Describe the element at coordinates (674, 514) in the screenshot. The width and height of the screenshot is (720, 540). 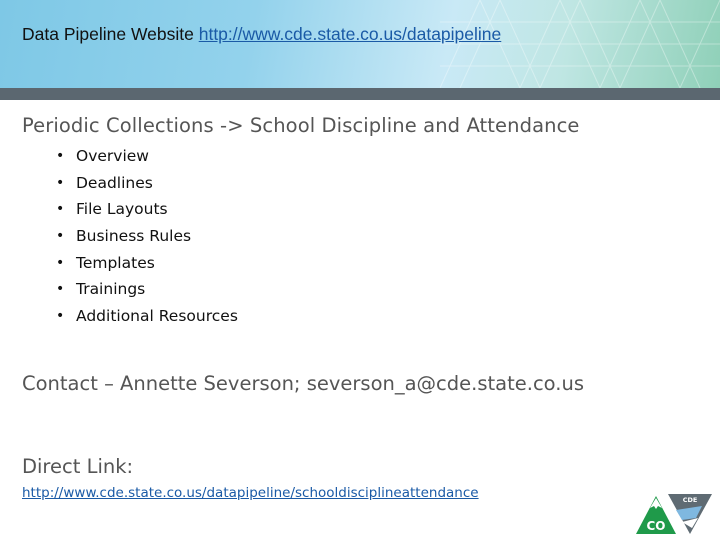
I see `cde-logo: CO CDE` at that location.